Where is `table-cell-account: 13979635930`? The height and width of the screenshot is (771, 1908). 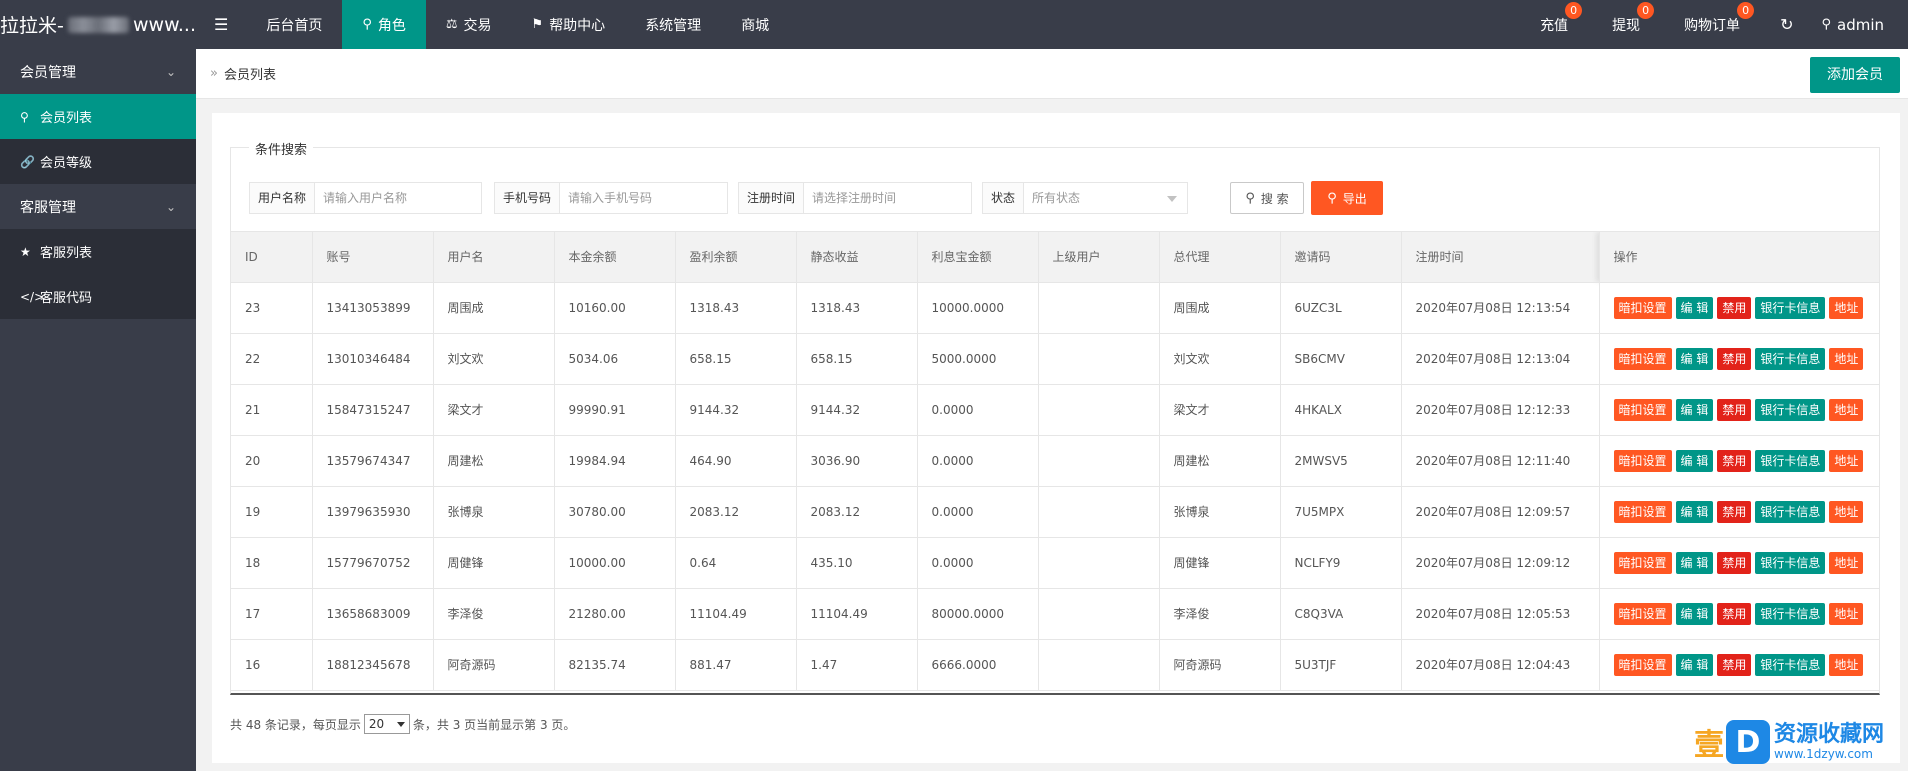
table-cell-account: 13979635930 is located at coordinates (373, 512).